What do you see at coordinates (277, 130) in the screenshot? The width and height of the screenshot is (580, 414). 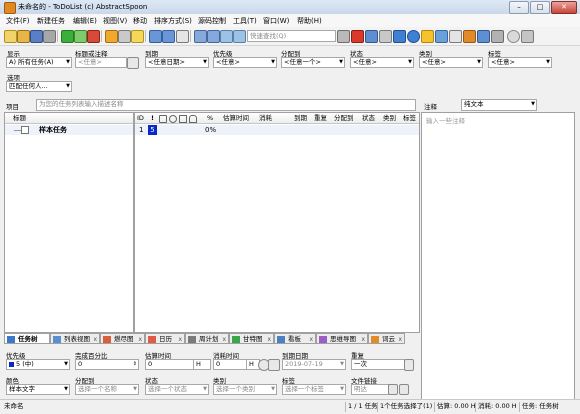 I see `task-row-columns: 1 5 0%` at bounding box center [277, 130].